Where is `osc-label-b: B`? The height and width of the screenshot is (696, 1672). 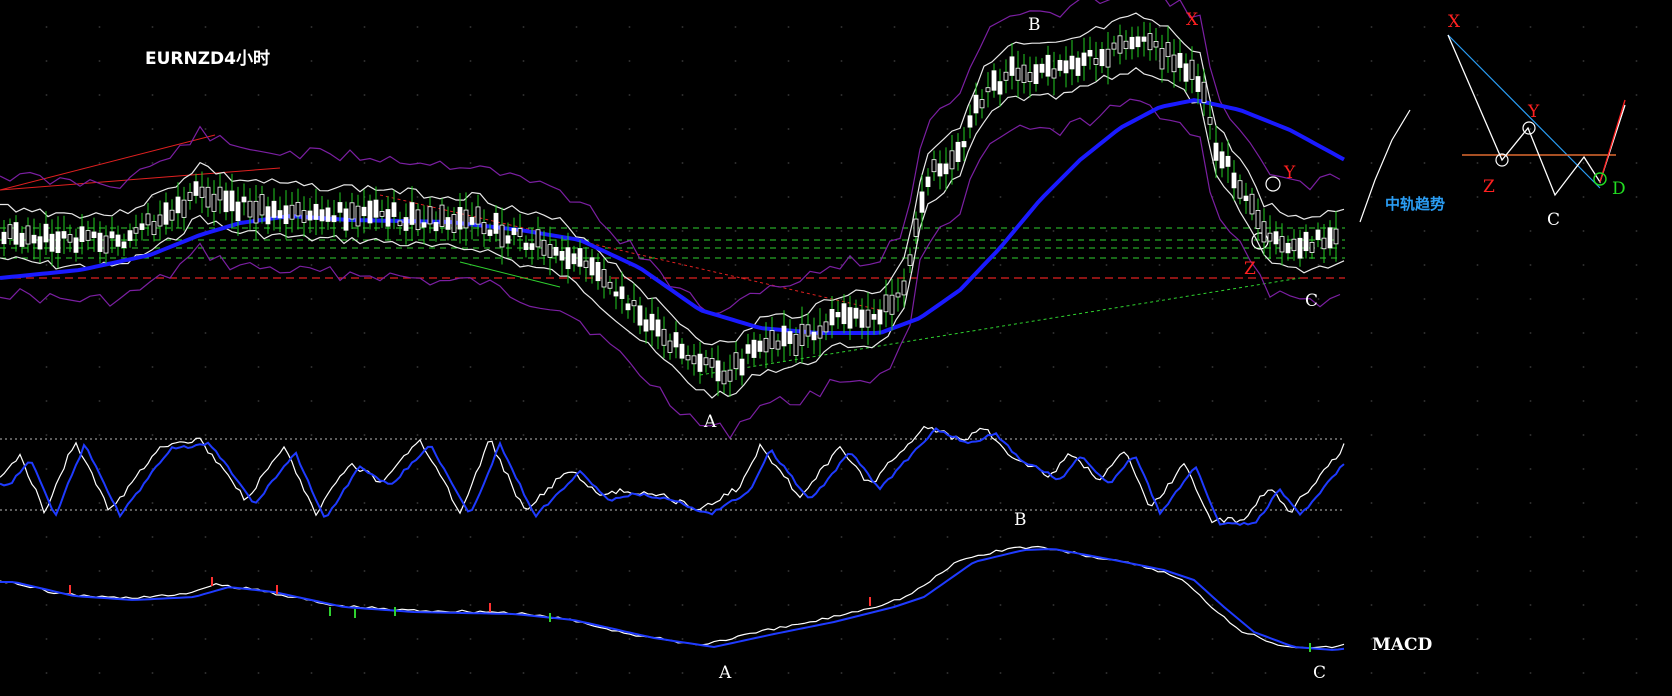 osc-label-b: B is located at coordinates (1020, 520).